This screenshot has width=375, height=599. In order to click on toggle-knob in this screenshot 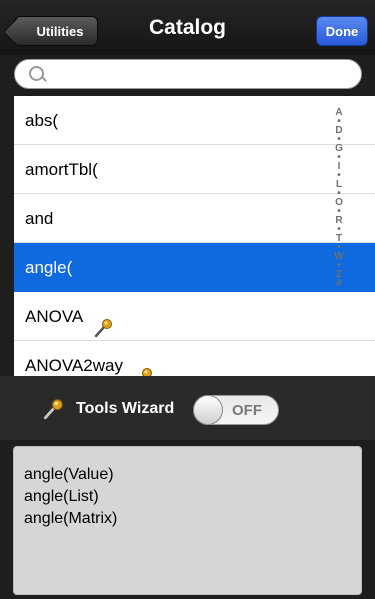, I will do `click(208, 410)`.